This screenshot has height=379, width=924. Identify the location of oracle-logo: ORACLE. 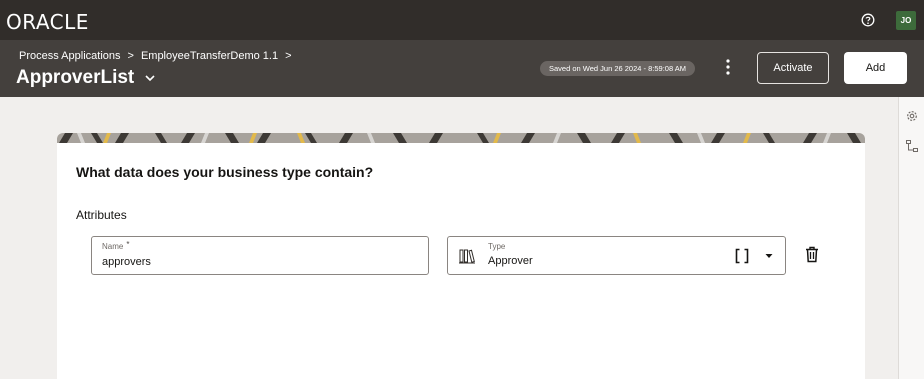
(47, 22).